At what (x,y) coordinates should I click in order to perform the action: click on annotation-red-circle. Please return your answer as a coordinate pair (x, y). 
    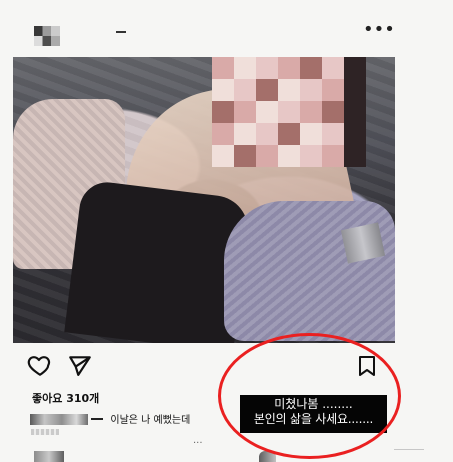
    Looking at the image, I should click on (309, 396).